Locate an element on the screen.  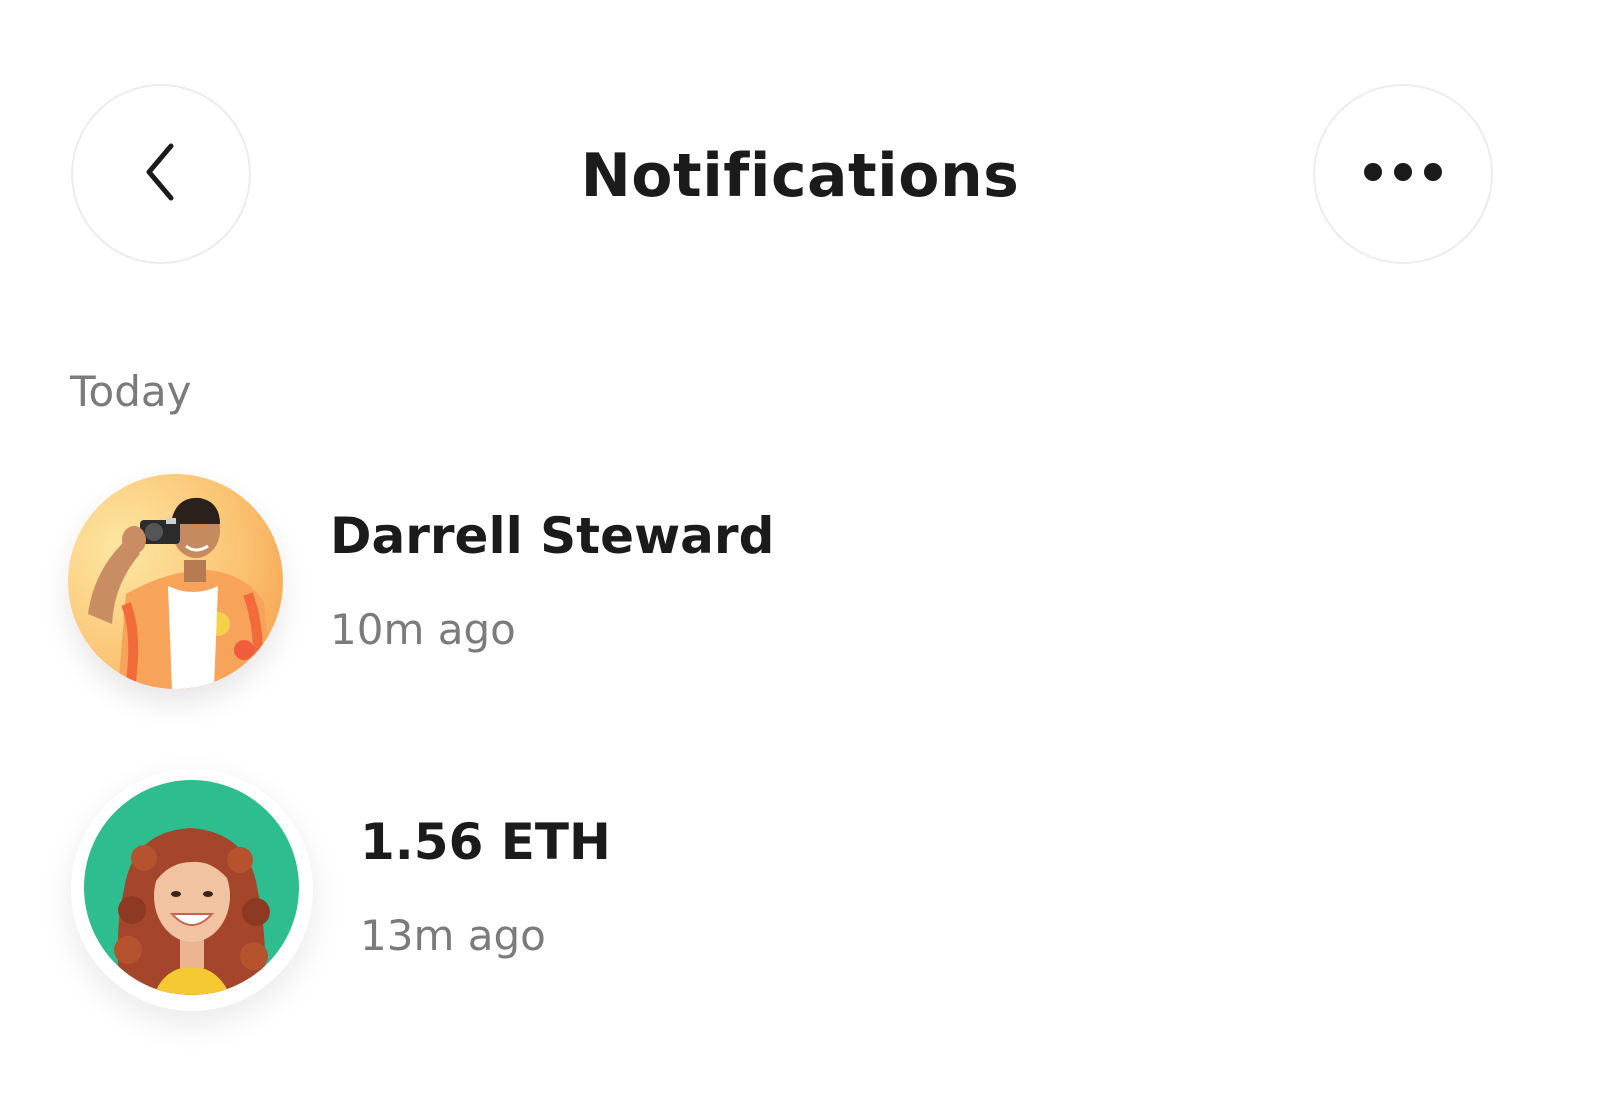
notification-time: 10m ago is located at coordinates (423, 629).